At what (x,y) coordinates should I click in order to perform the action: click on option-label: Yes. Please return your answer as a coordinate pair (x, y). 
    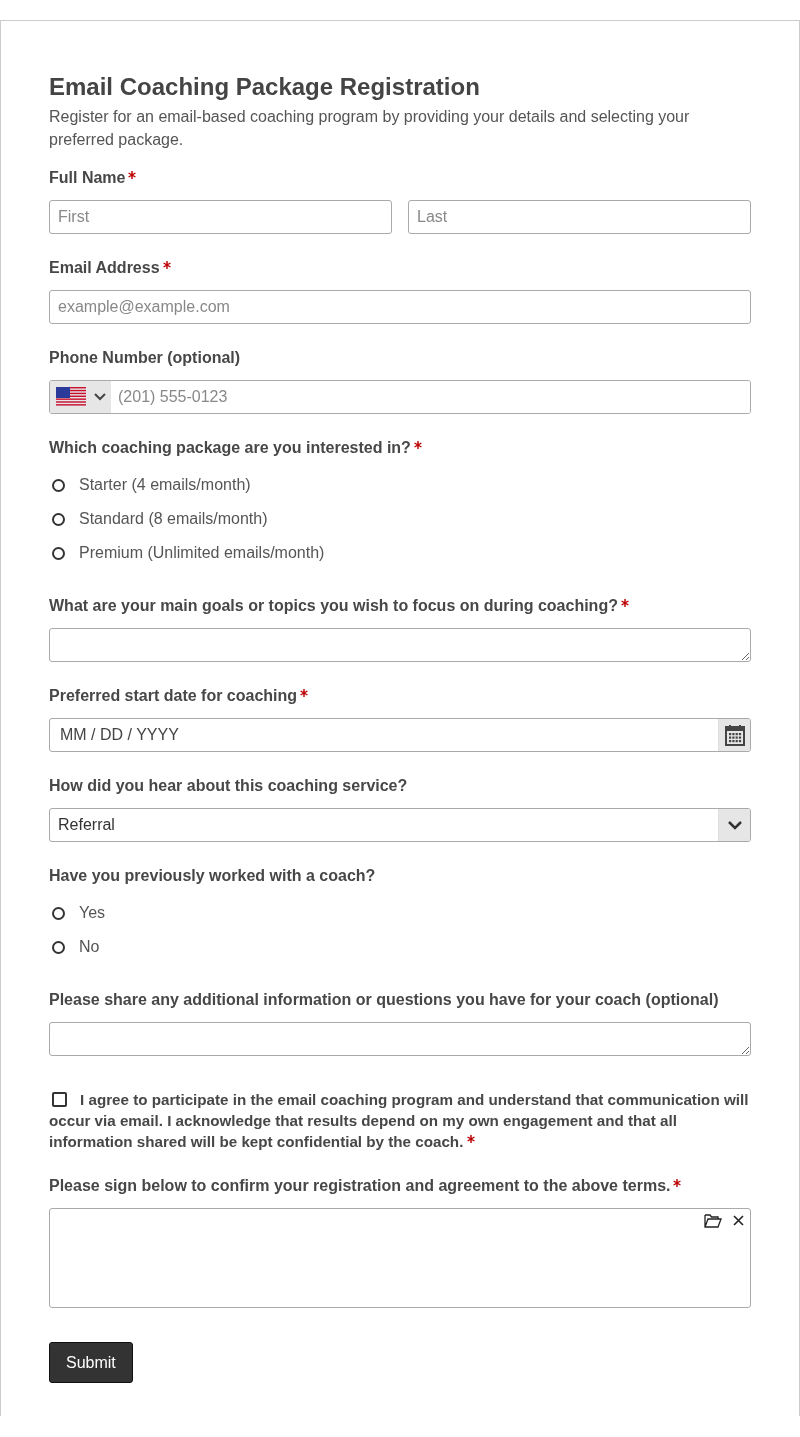
    Looking at the image, I should click on (92, 913).